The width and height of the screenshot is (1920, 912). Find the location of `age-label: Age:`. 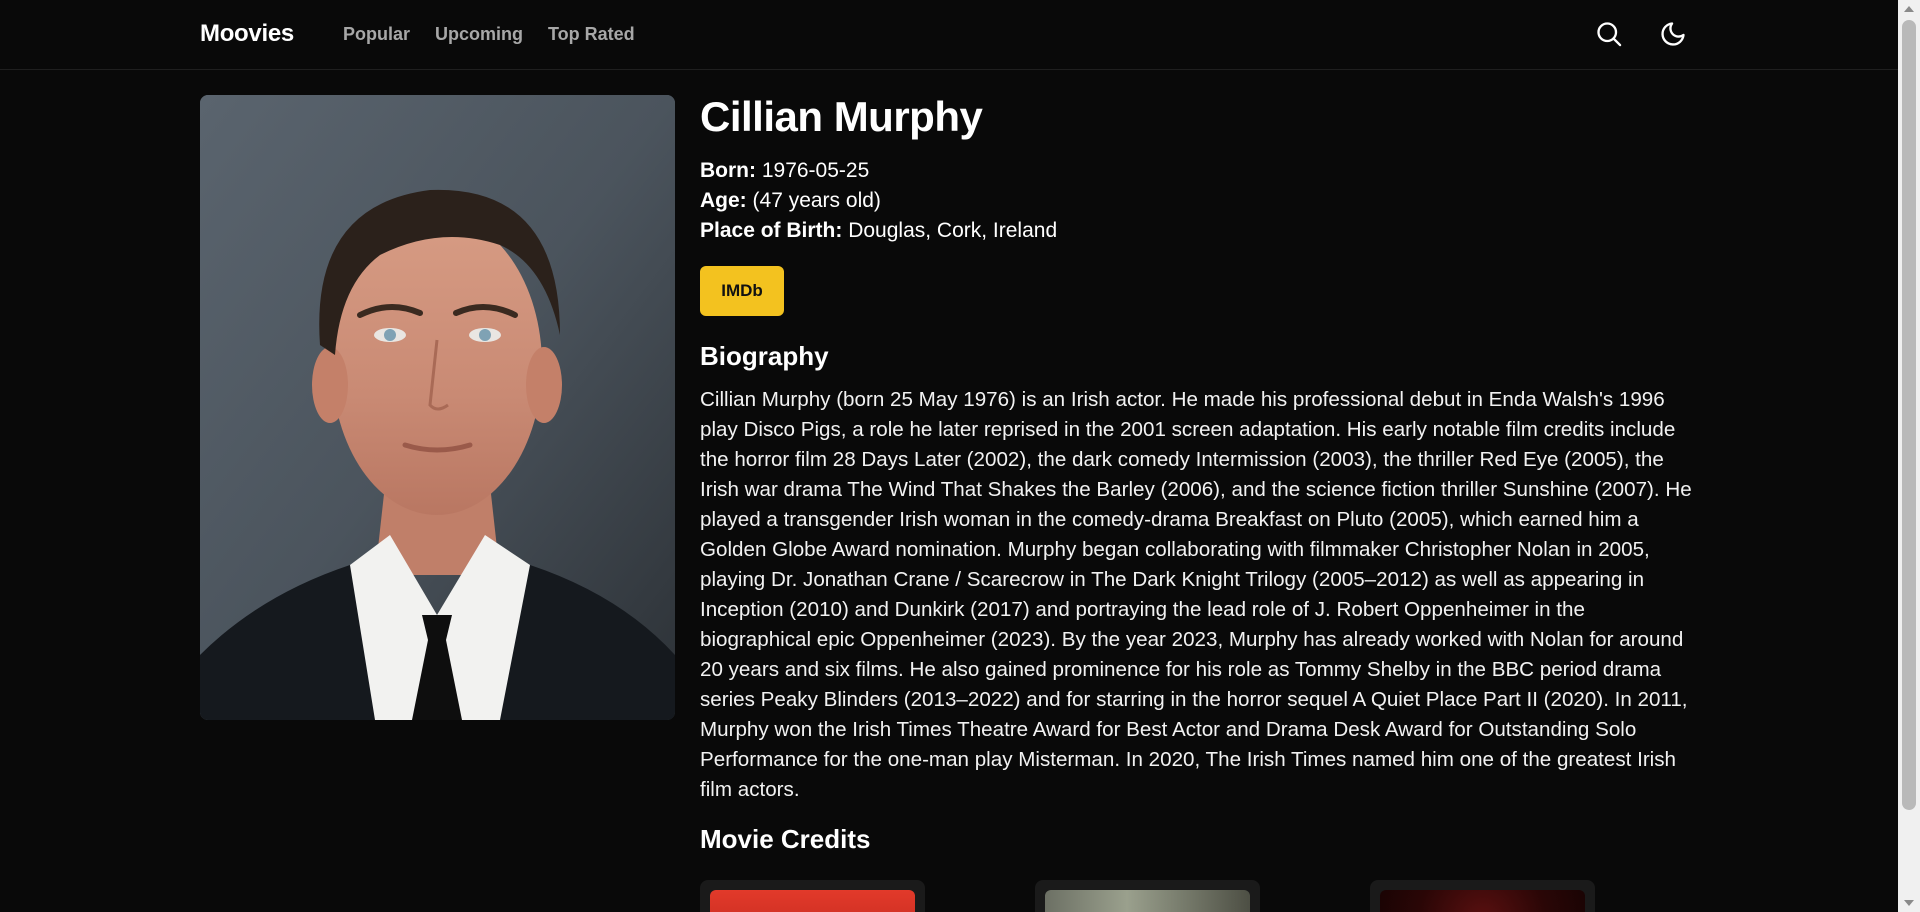

age-label: Age: is located at coordinates (723, 200).